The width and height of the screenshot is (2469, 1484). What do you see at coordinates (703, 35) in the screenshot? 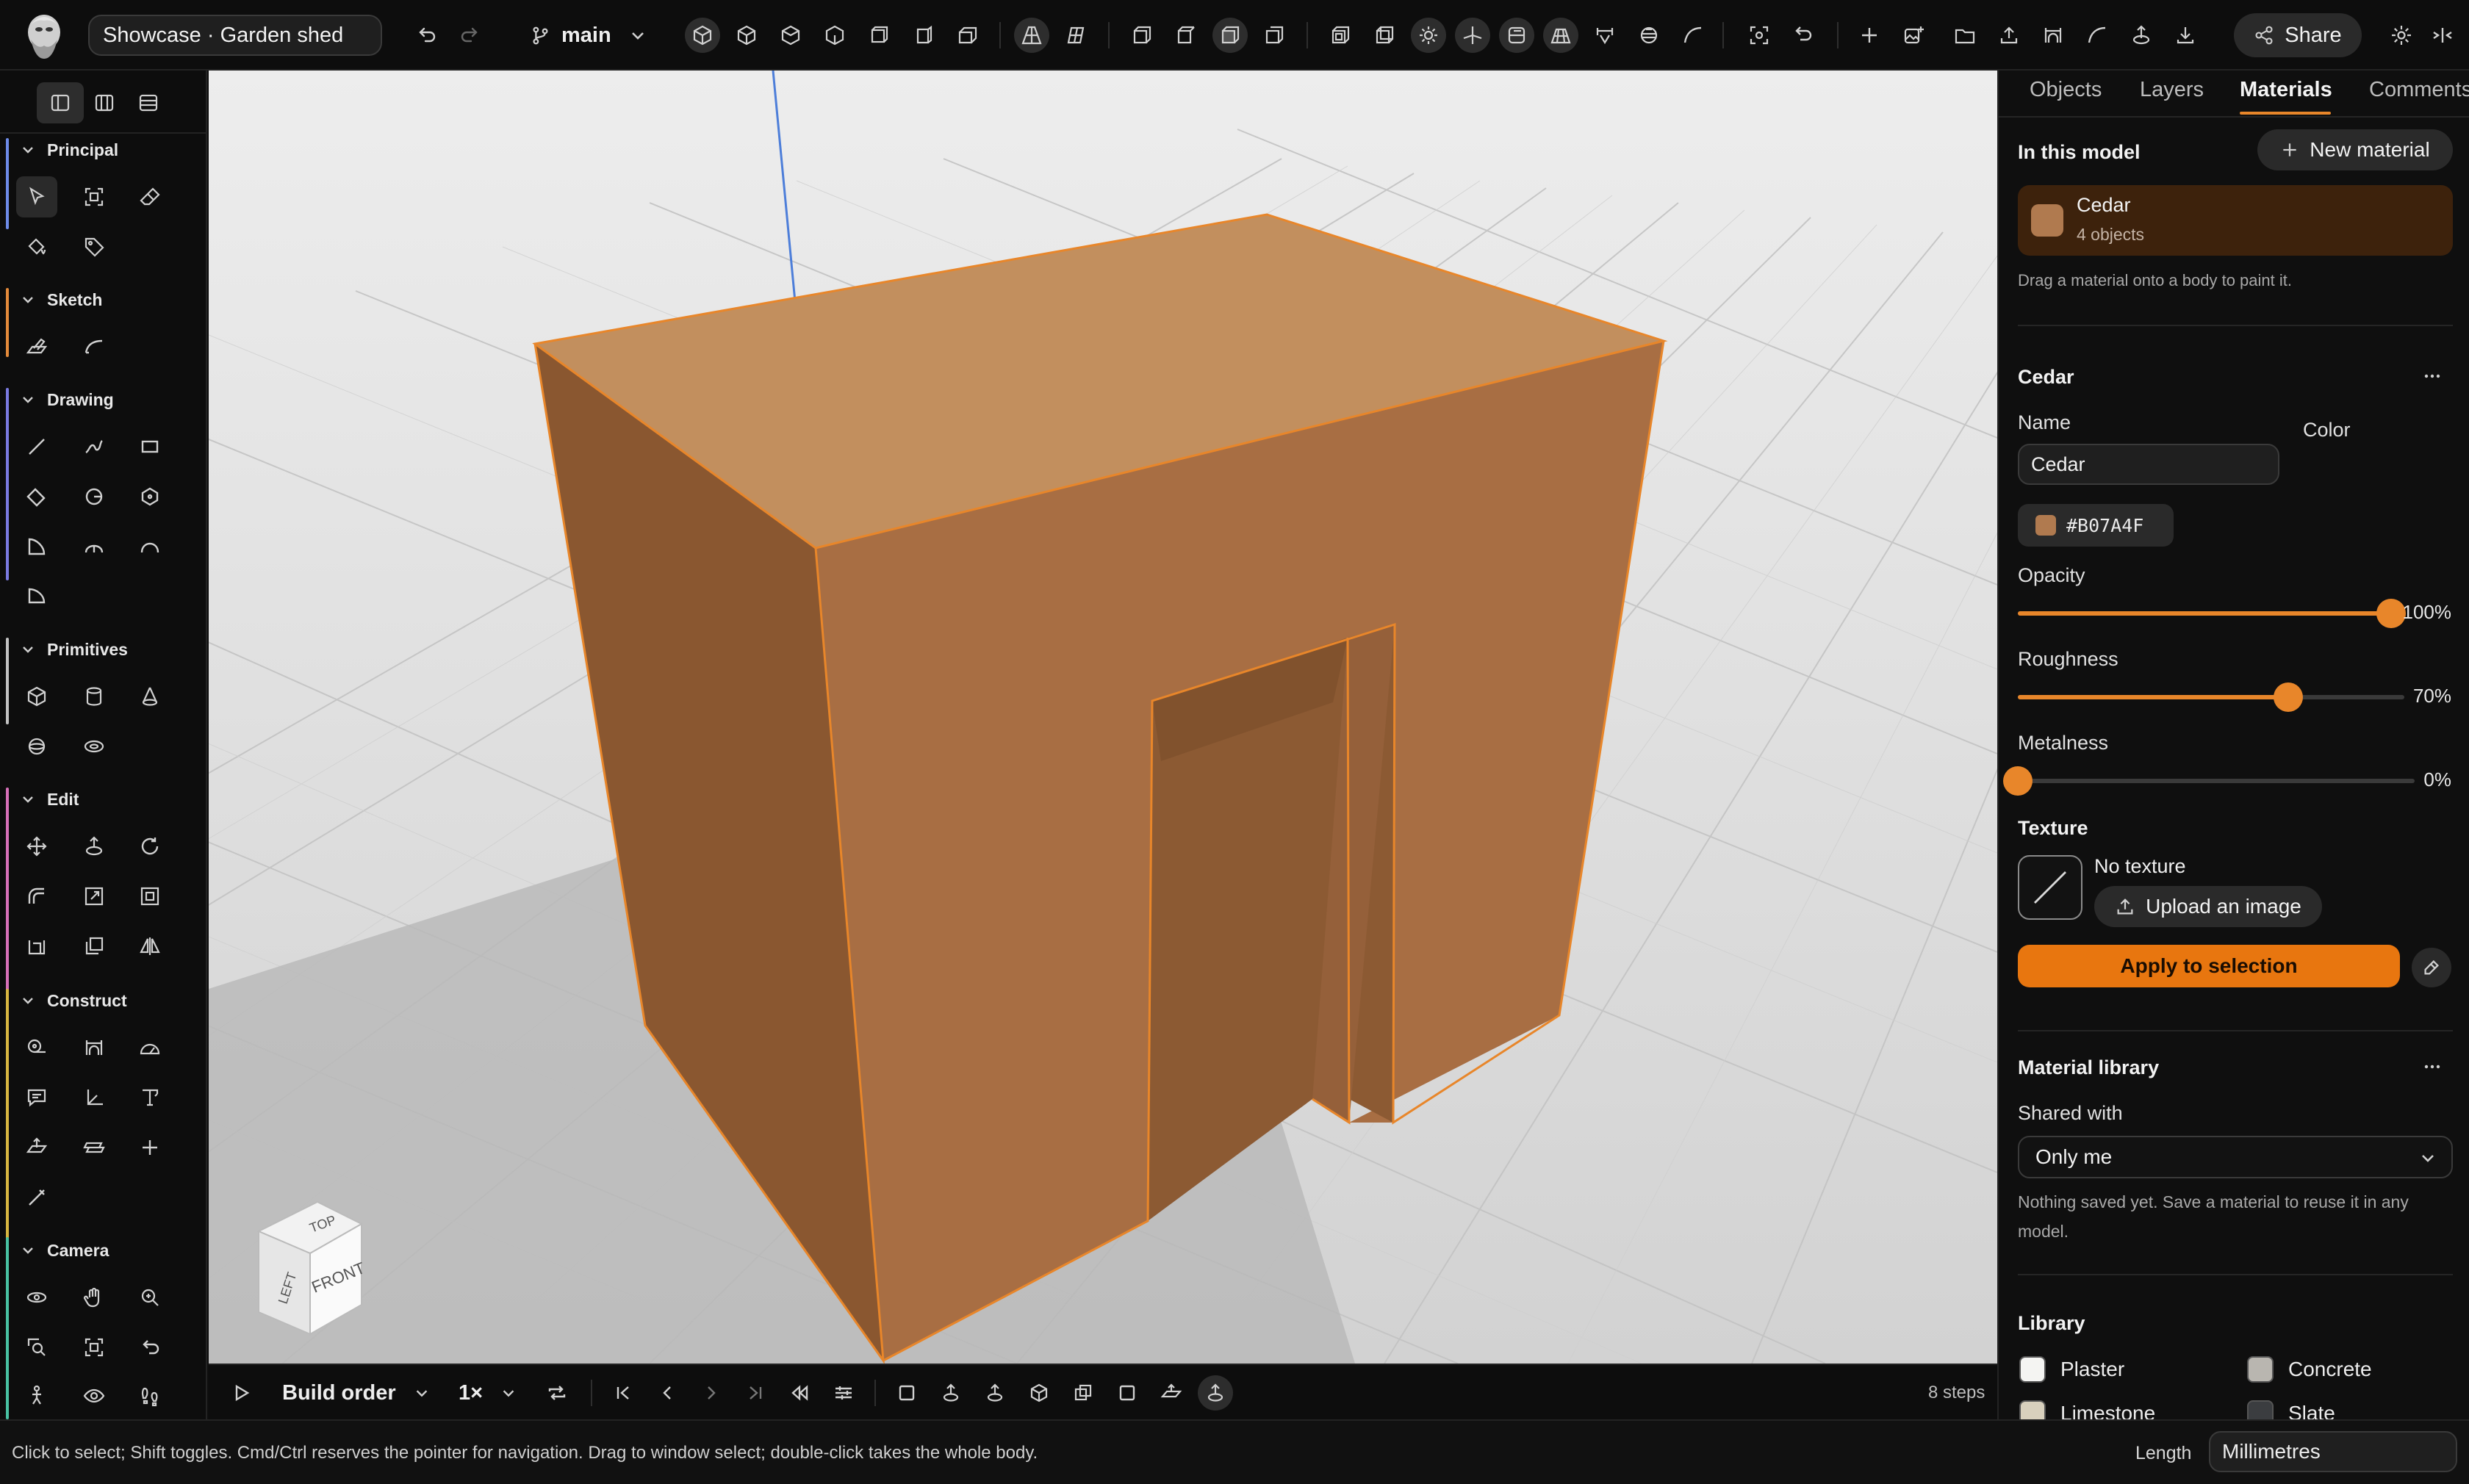
I see `view-box-button` at bounding box center [703, 35].